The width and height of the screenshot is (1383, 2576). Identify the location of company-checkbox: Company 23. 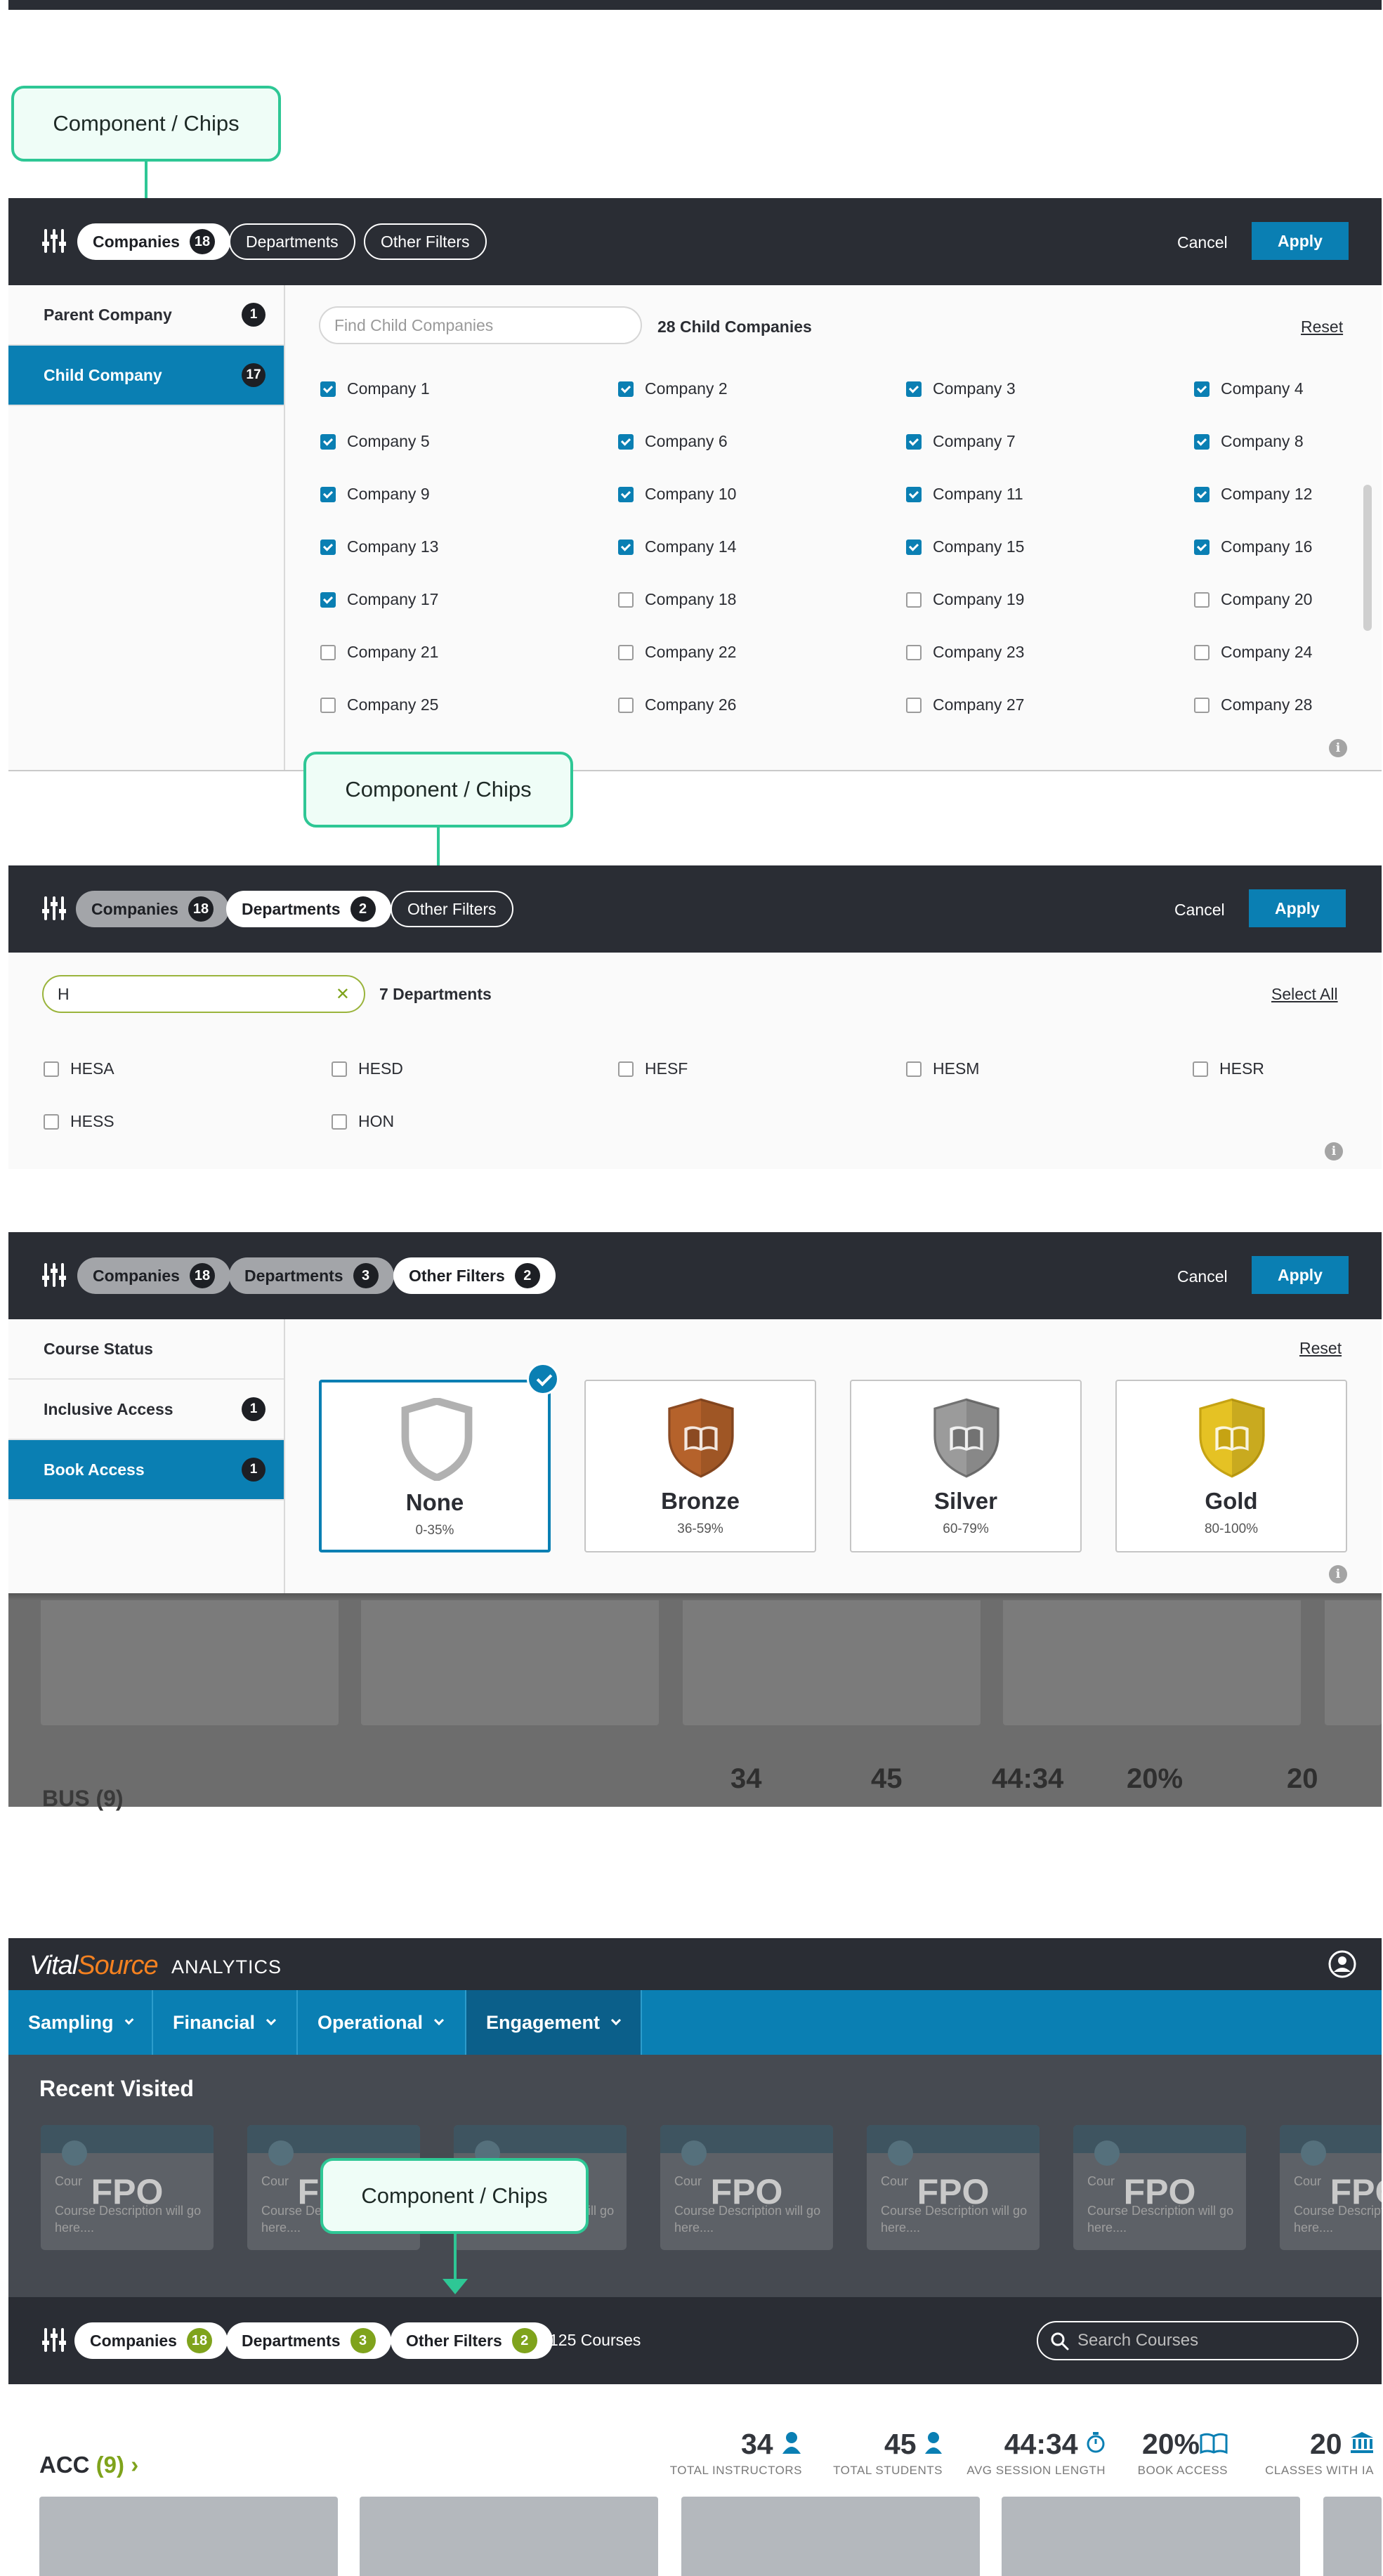
(965, 652).